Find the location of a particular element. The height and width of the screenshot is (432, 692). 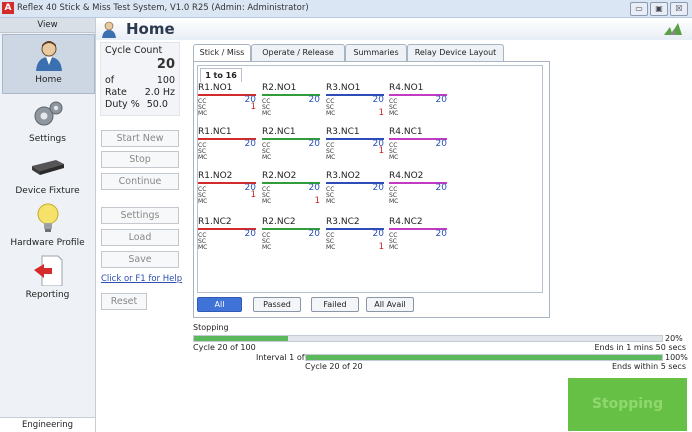

relay-cell: R3.NC1 CC 20 SC 1 MC is located at coordinates (356, 145).